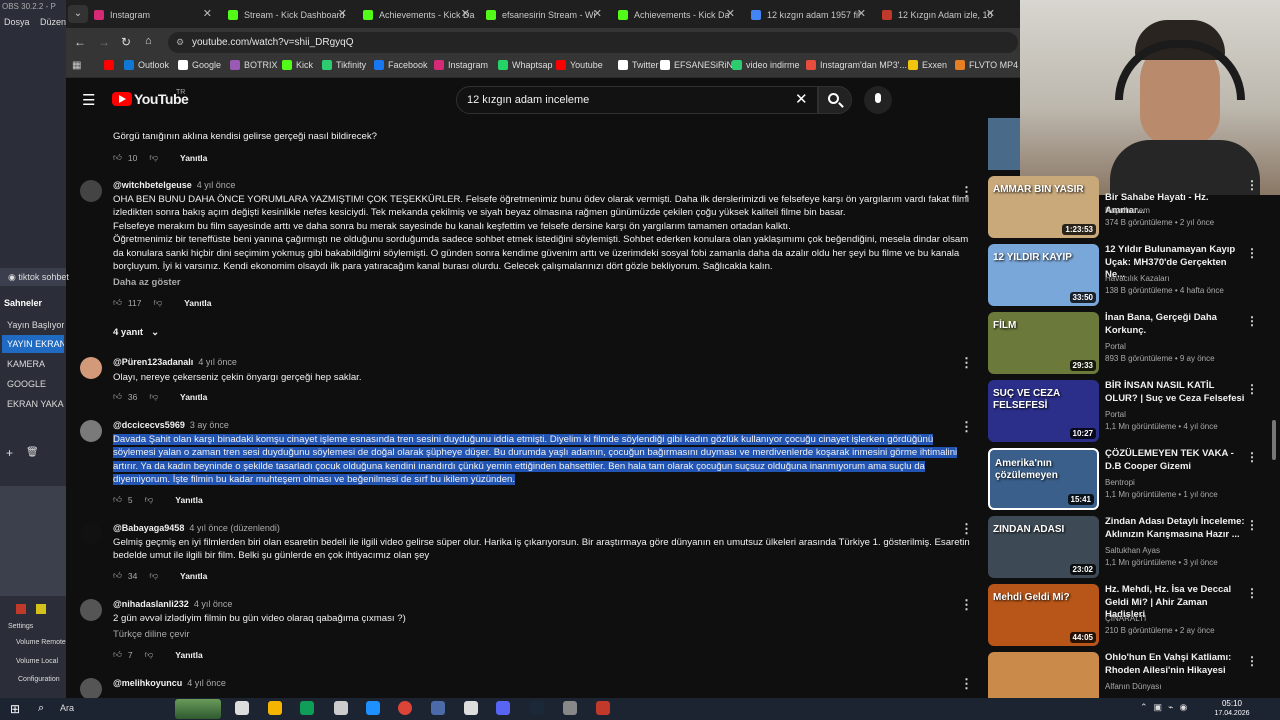  Describe the element at coordinates (33, 344) in the screenshot. I see `scene-item-selected: YAYIN EKRANI` at that location.